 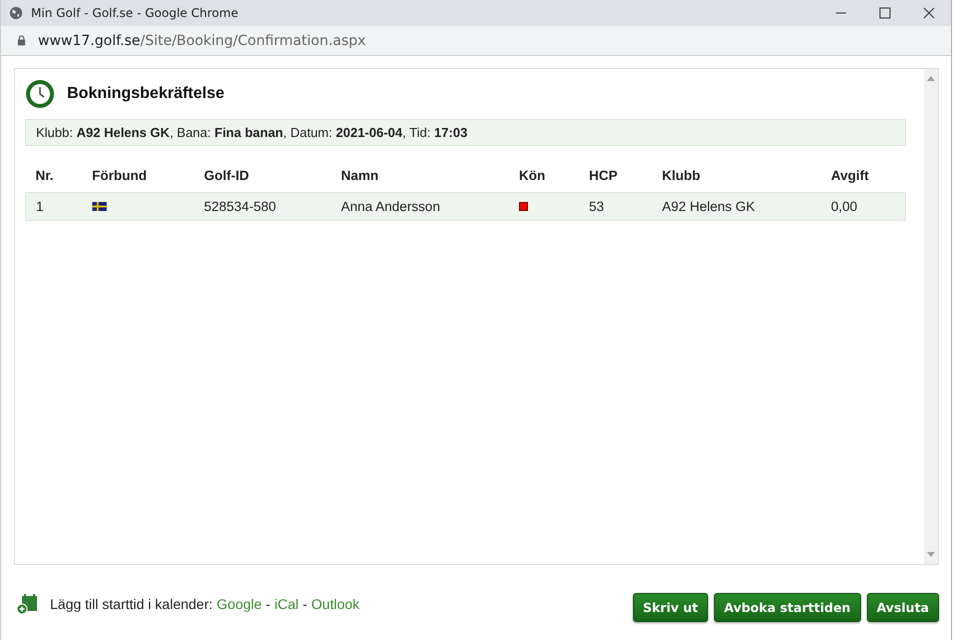 What do you see at coordinates (360, 175) in the screenshot?
I see `column-header: Namn` at bounding box center [360, 175].